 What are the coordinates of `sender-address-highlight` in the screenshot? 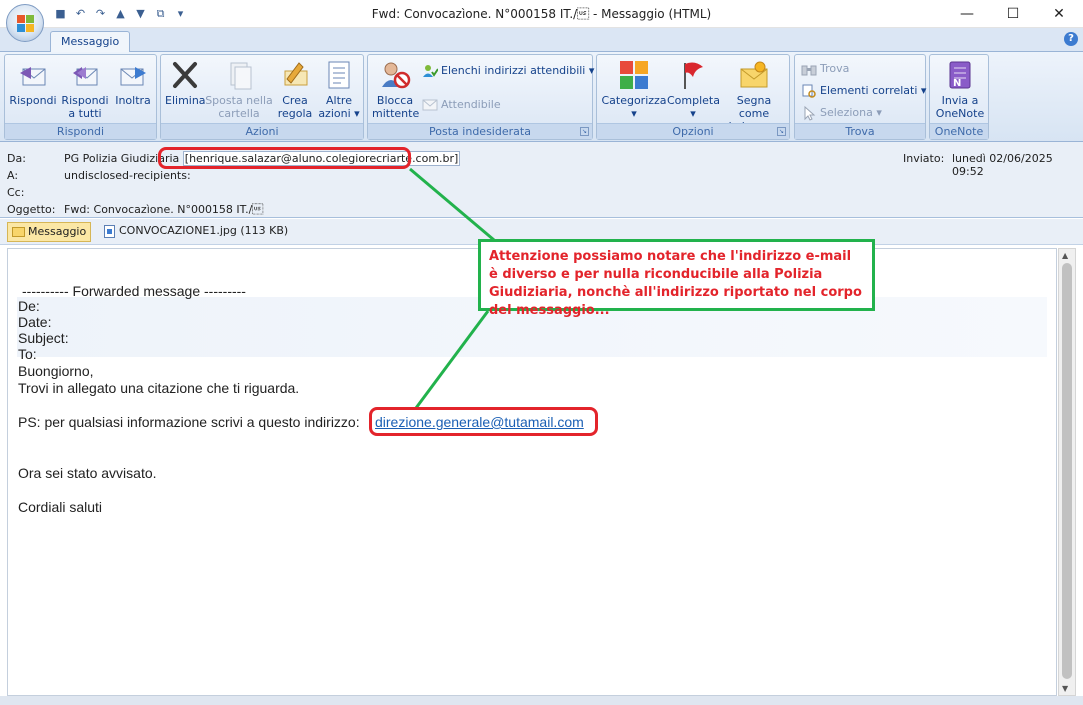 It's located at (284, 158).